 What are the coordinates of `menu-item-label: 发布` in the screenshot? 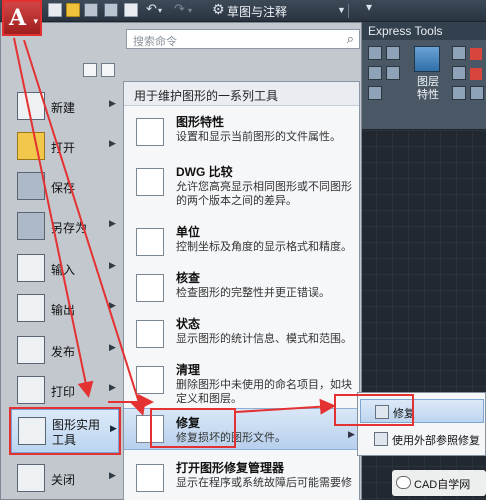 It's located at (63, 352).